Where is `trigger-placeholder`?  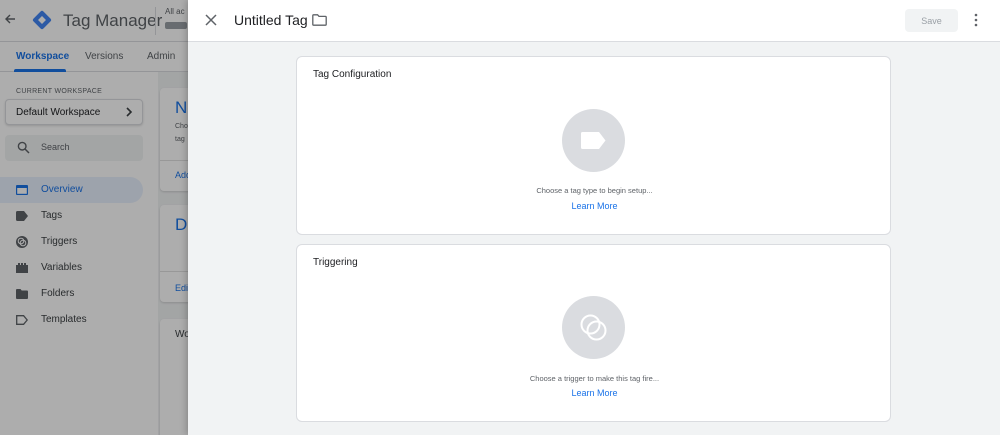
trigger-placeholder is located at coordinates (593, 327).